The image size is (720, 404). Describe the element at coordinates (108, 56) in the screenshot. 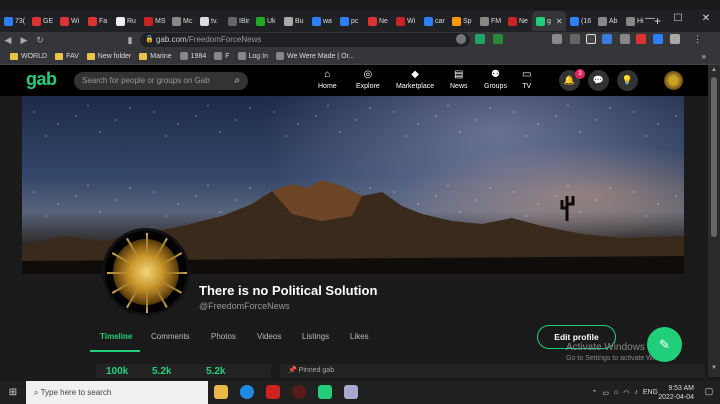

I see `bookmark-folder: New folder` at that location.